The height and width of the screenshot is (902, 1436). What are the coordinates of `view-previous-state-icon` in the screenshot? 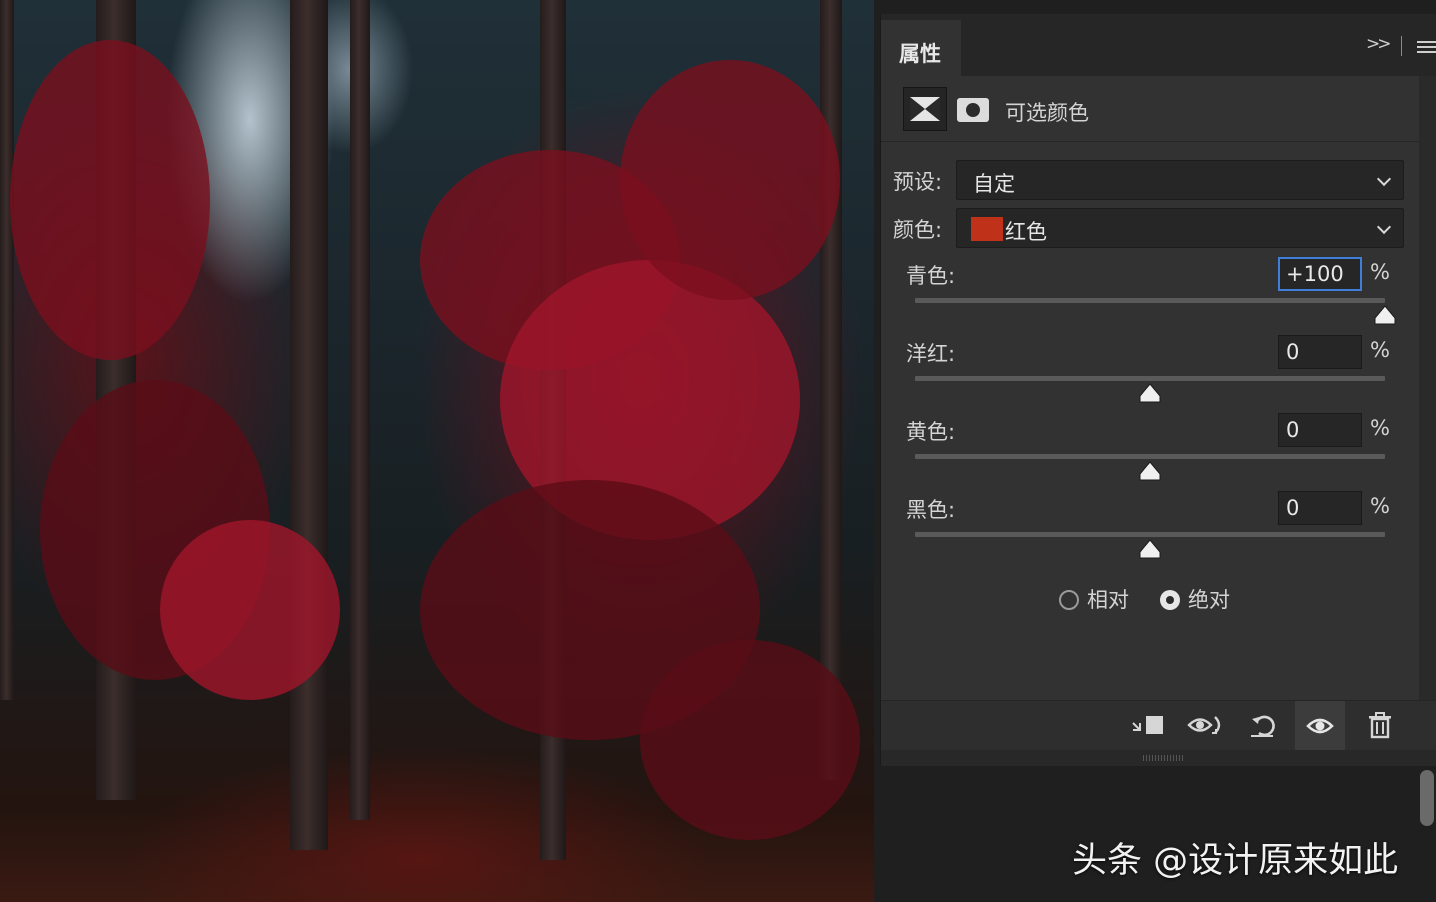 It's located at (1204, 725).